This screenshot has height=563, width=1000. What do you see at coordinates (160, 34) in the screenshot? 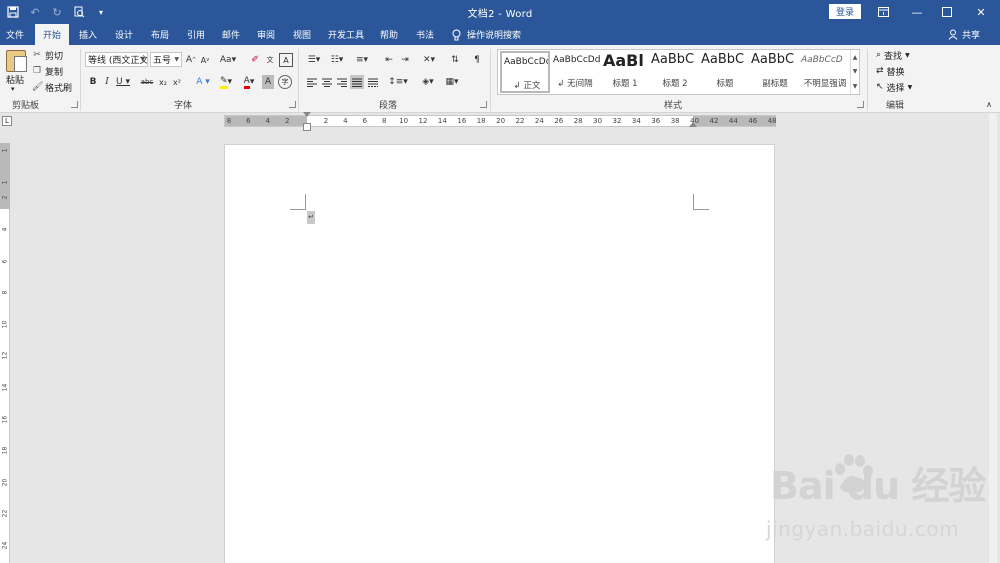
I see `tab-layout: 布局` at bounding box center [160, 34].